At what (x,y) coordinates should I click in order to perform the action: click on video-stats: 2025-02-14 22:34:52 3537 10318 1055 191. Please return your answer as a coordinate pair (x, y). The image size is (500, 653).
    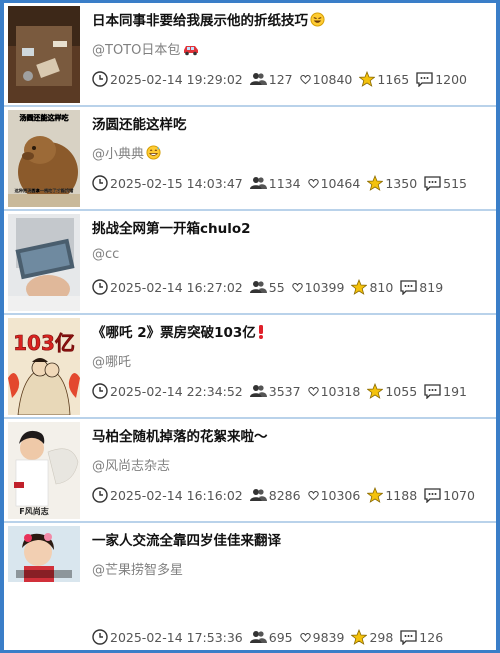
    Looking at the image, I should click on (293, 391).